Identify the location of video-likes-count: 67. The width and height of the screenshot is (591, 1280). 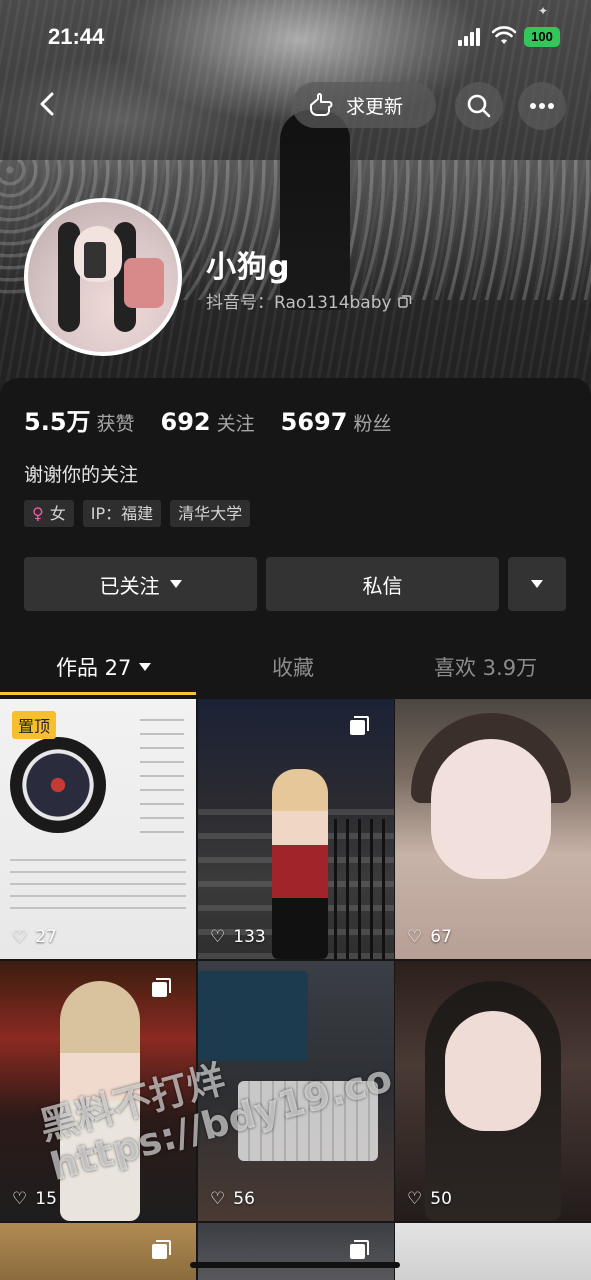
(441, 937).